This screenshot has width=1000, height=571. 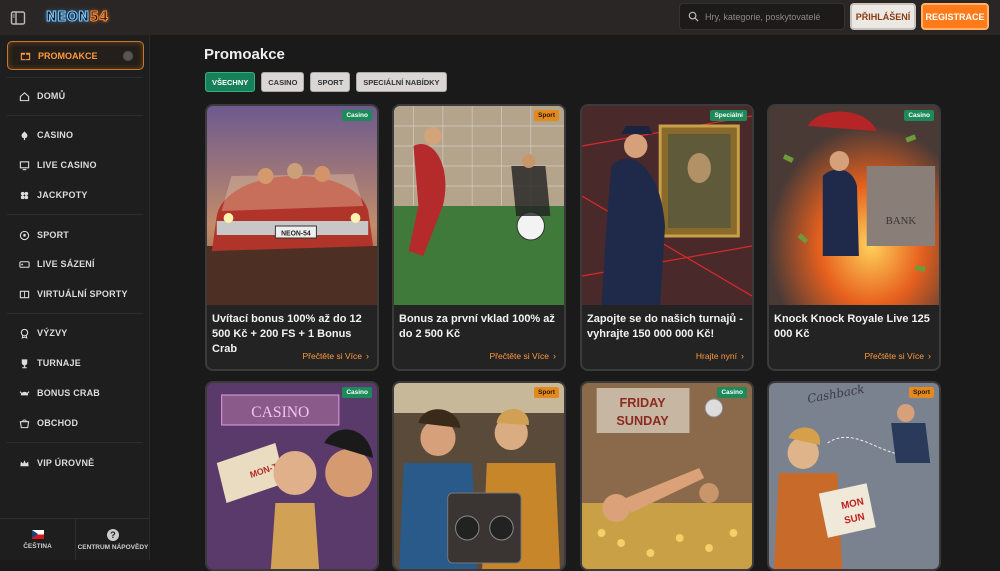 What do you see at coordinates (69, 393) in the screenshot?
I see `sidebar-item-label: BONUS CRAB` at bounding box center [69, 393].